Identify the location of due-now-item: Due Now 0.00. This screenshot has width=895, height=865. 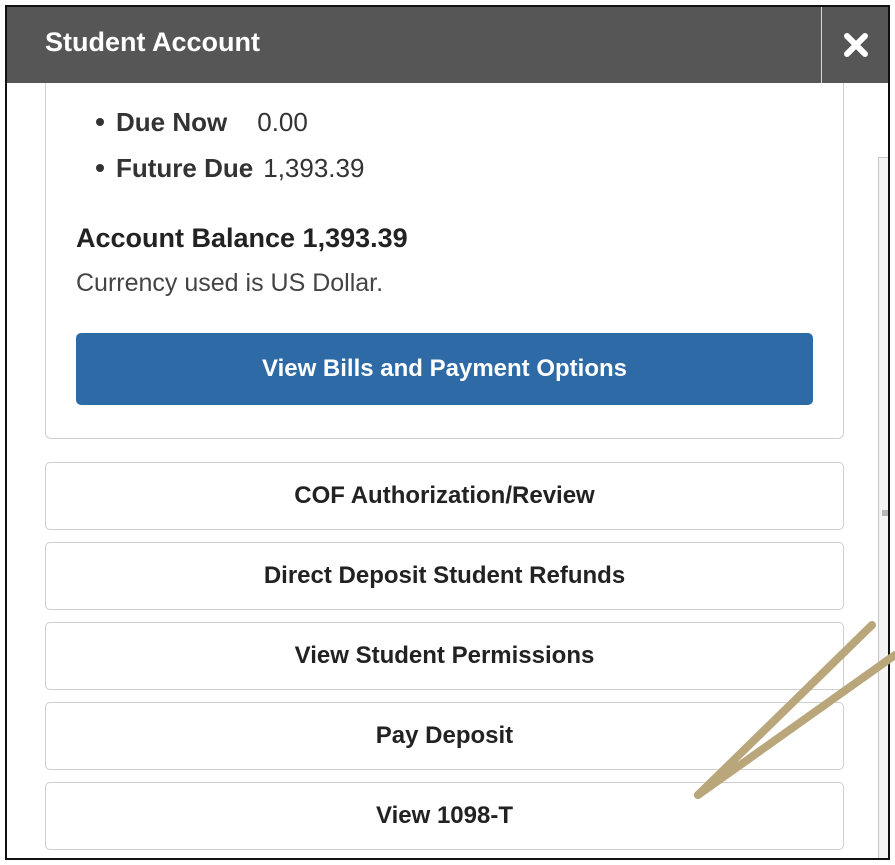
(230, 122).